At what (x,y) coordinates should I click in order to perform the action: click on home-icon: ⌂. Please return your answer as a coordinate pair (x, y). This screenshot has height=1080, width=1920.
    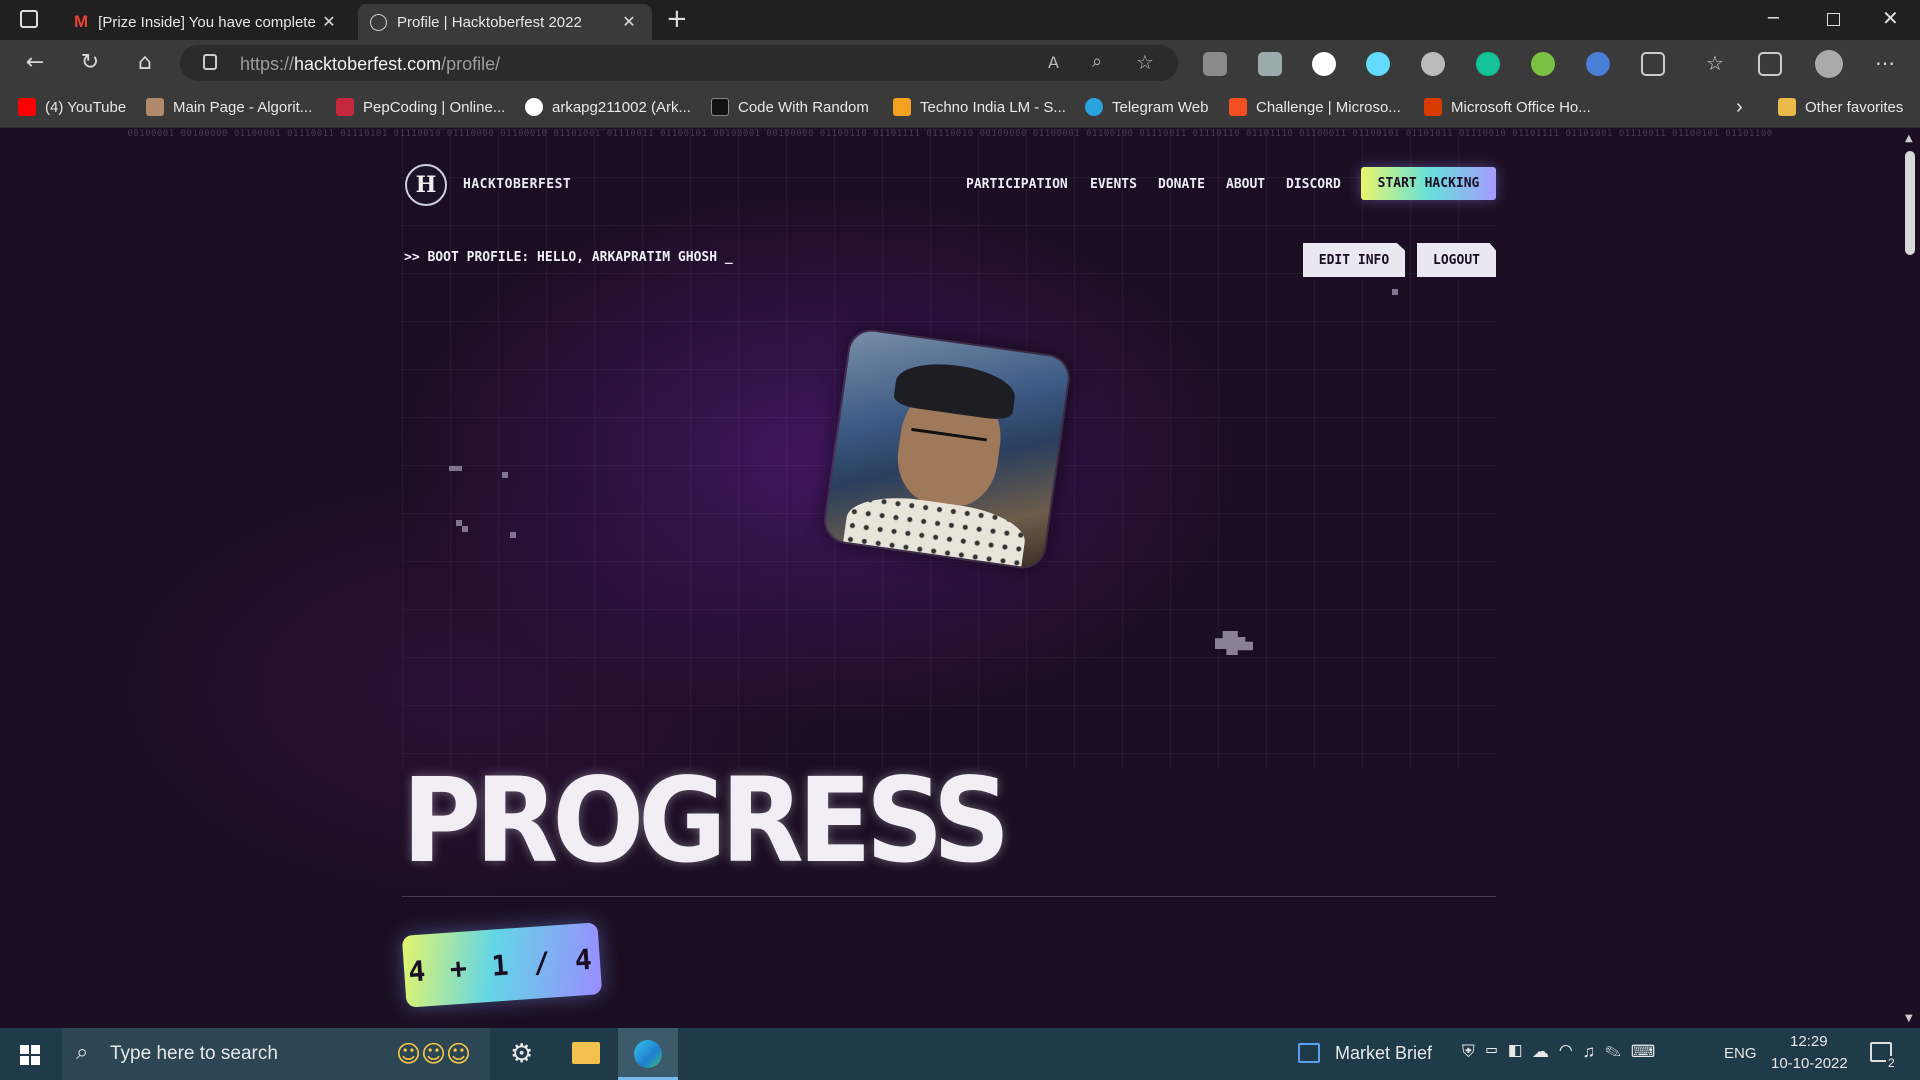
    Looking at the image, I should click on (145, 63).